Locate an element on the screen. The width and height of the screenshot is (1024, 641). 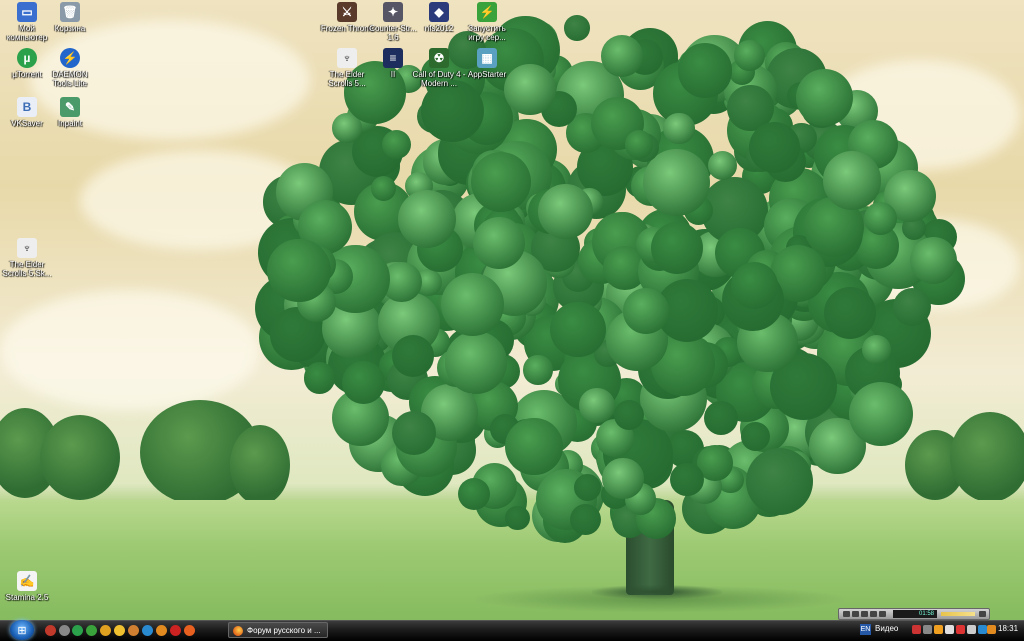
stamina-icon: ✍ is located at coordinates (27, 581).